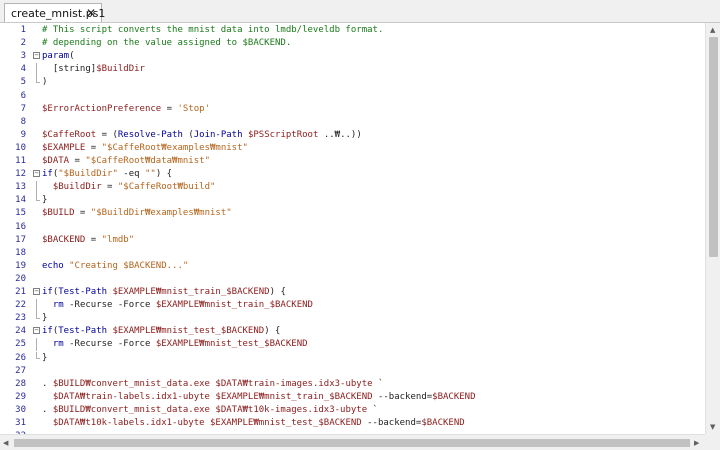  Describe the element at coordinates (352, 253) in the screenshot. I see `code-line: 18` at that location.